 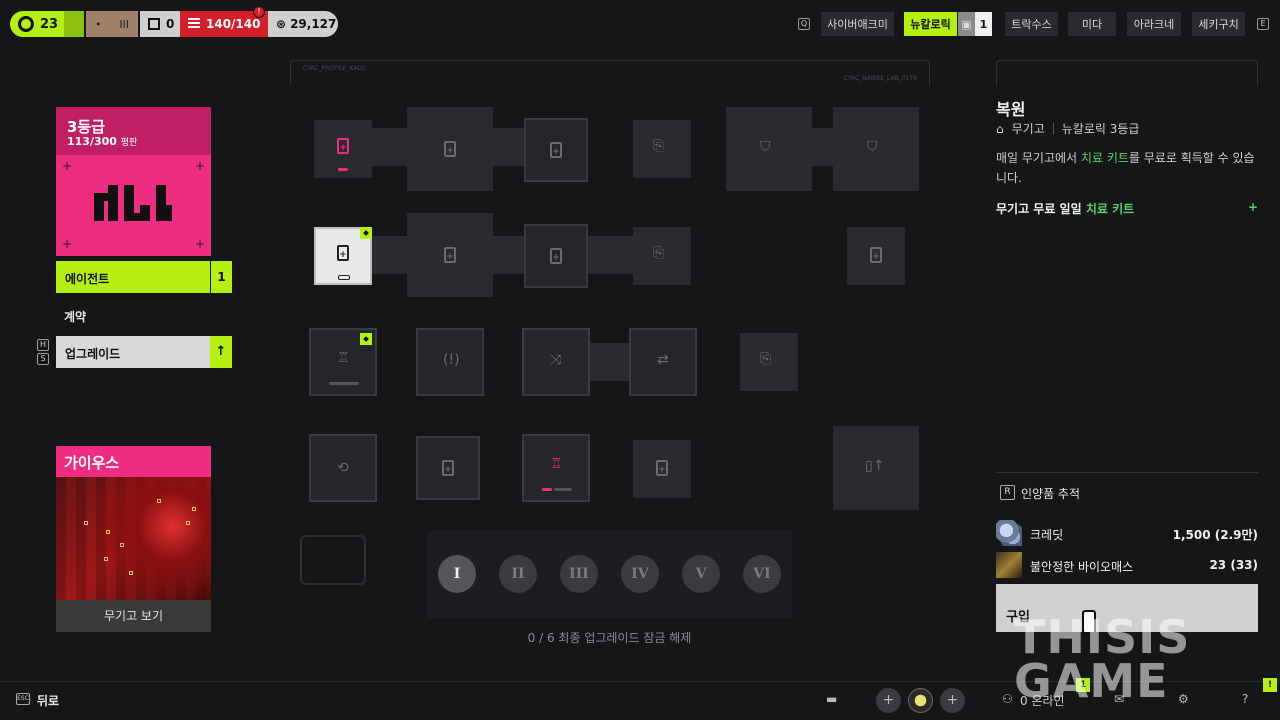 What do you see at coordinates (610, 73) in the screenshot?
I see `upgrade-grid-frame: CYAC_PROFILE_KALO CYAC_NAWEE_LAB_0178` at bounding box center [610, 73].